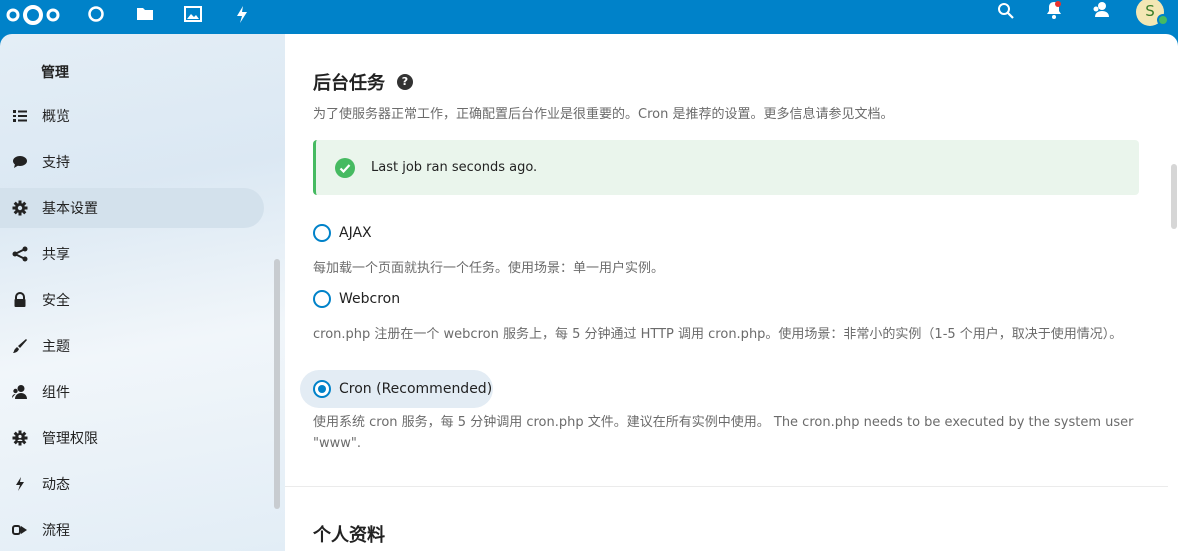 The width and height of the screenshot is (1178, 551). Describe the element at coordinates (56, 255) in the screenshot. I see `sidebar-item-label: 共享` at that location.